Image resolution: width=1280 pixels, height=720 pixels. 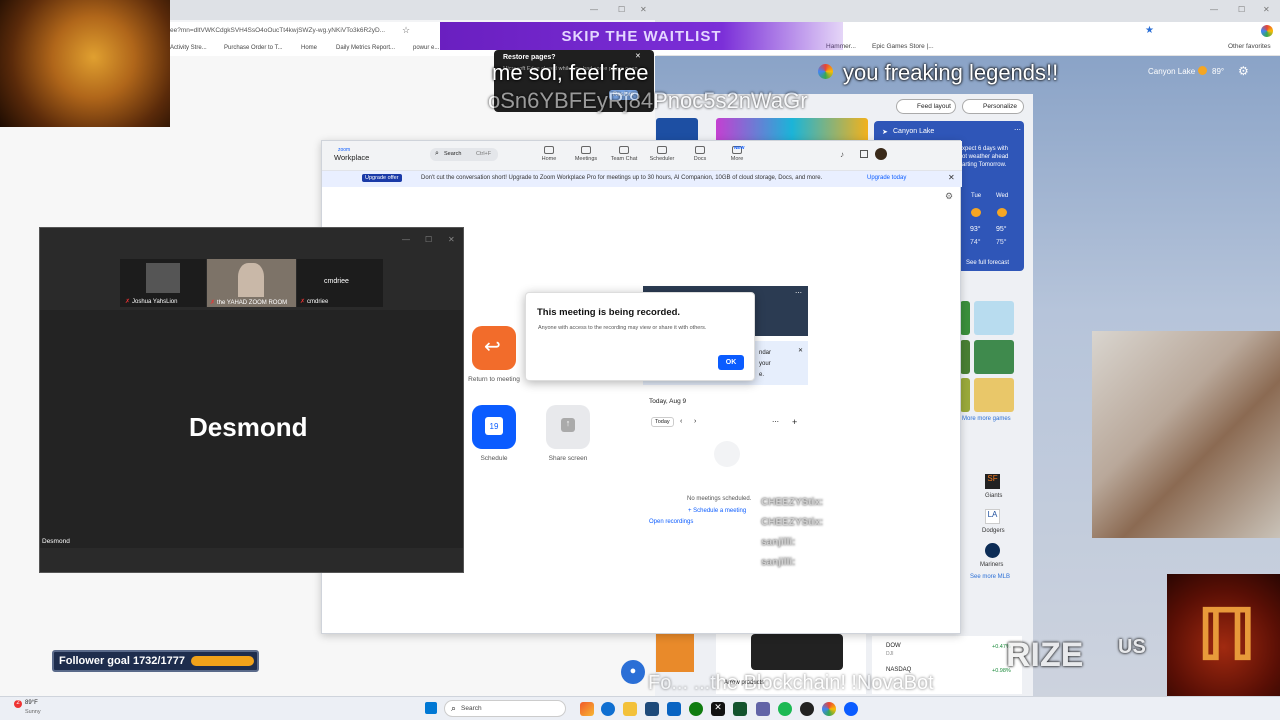 What do you see at coordinates (674, 709) in the screenshot?
I see `outlook-icon` at bounding box center [674, 709].